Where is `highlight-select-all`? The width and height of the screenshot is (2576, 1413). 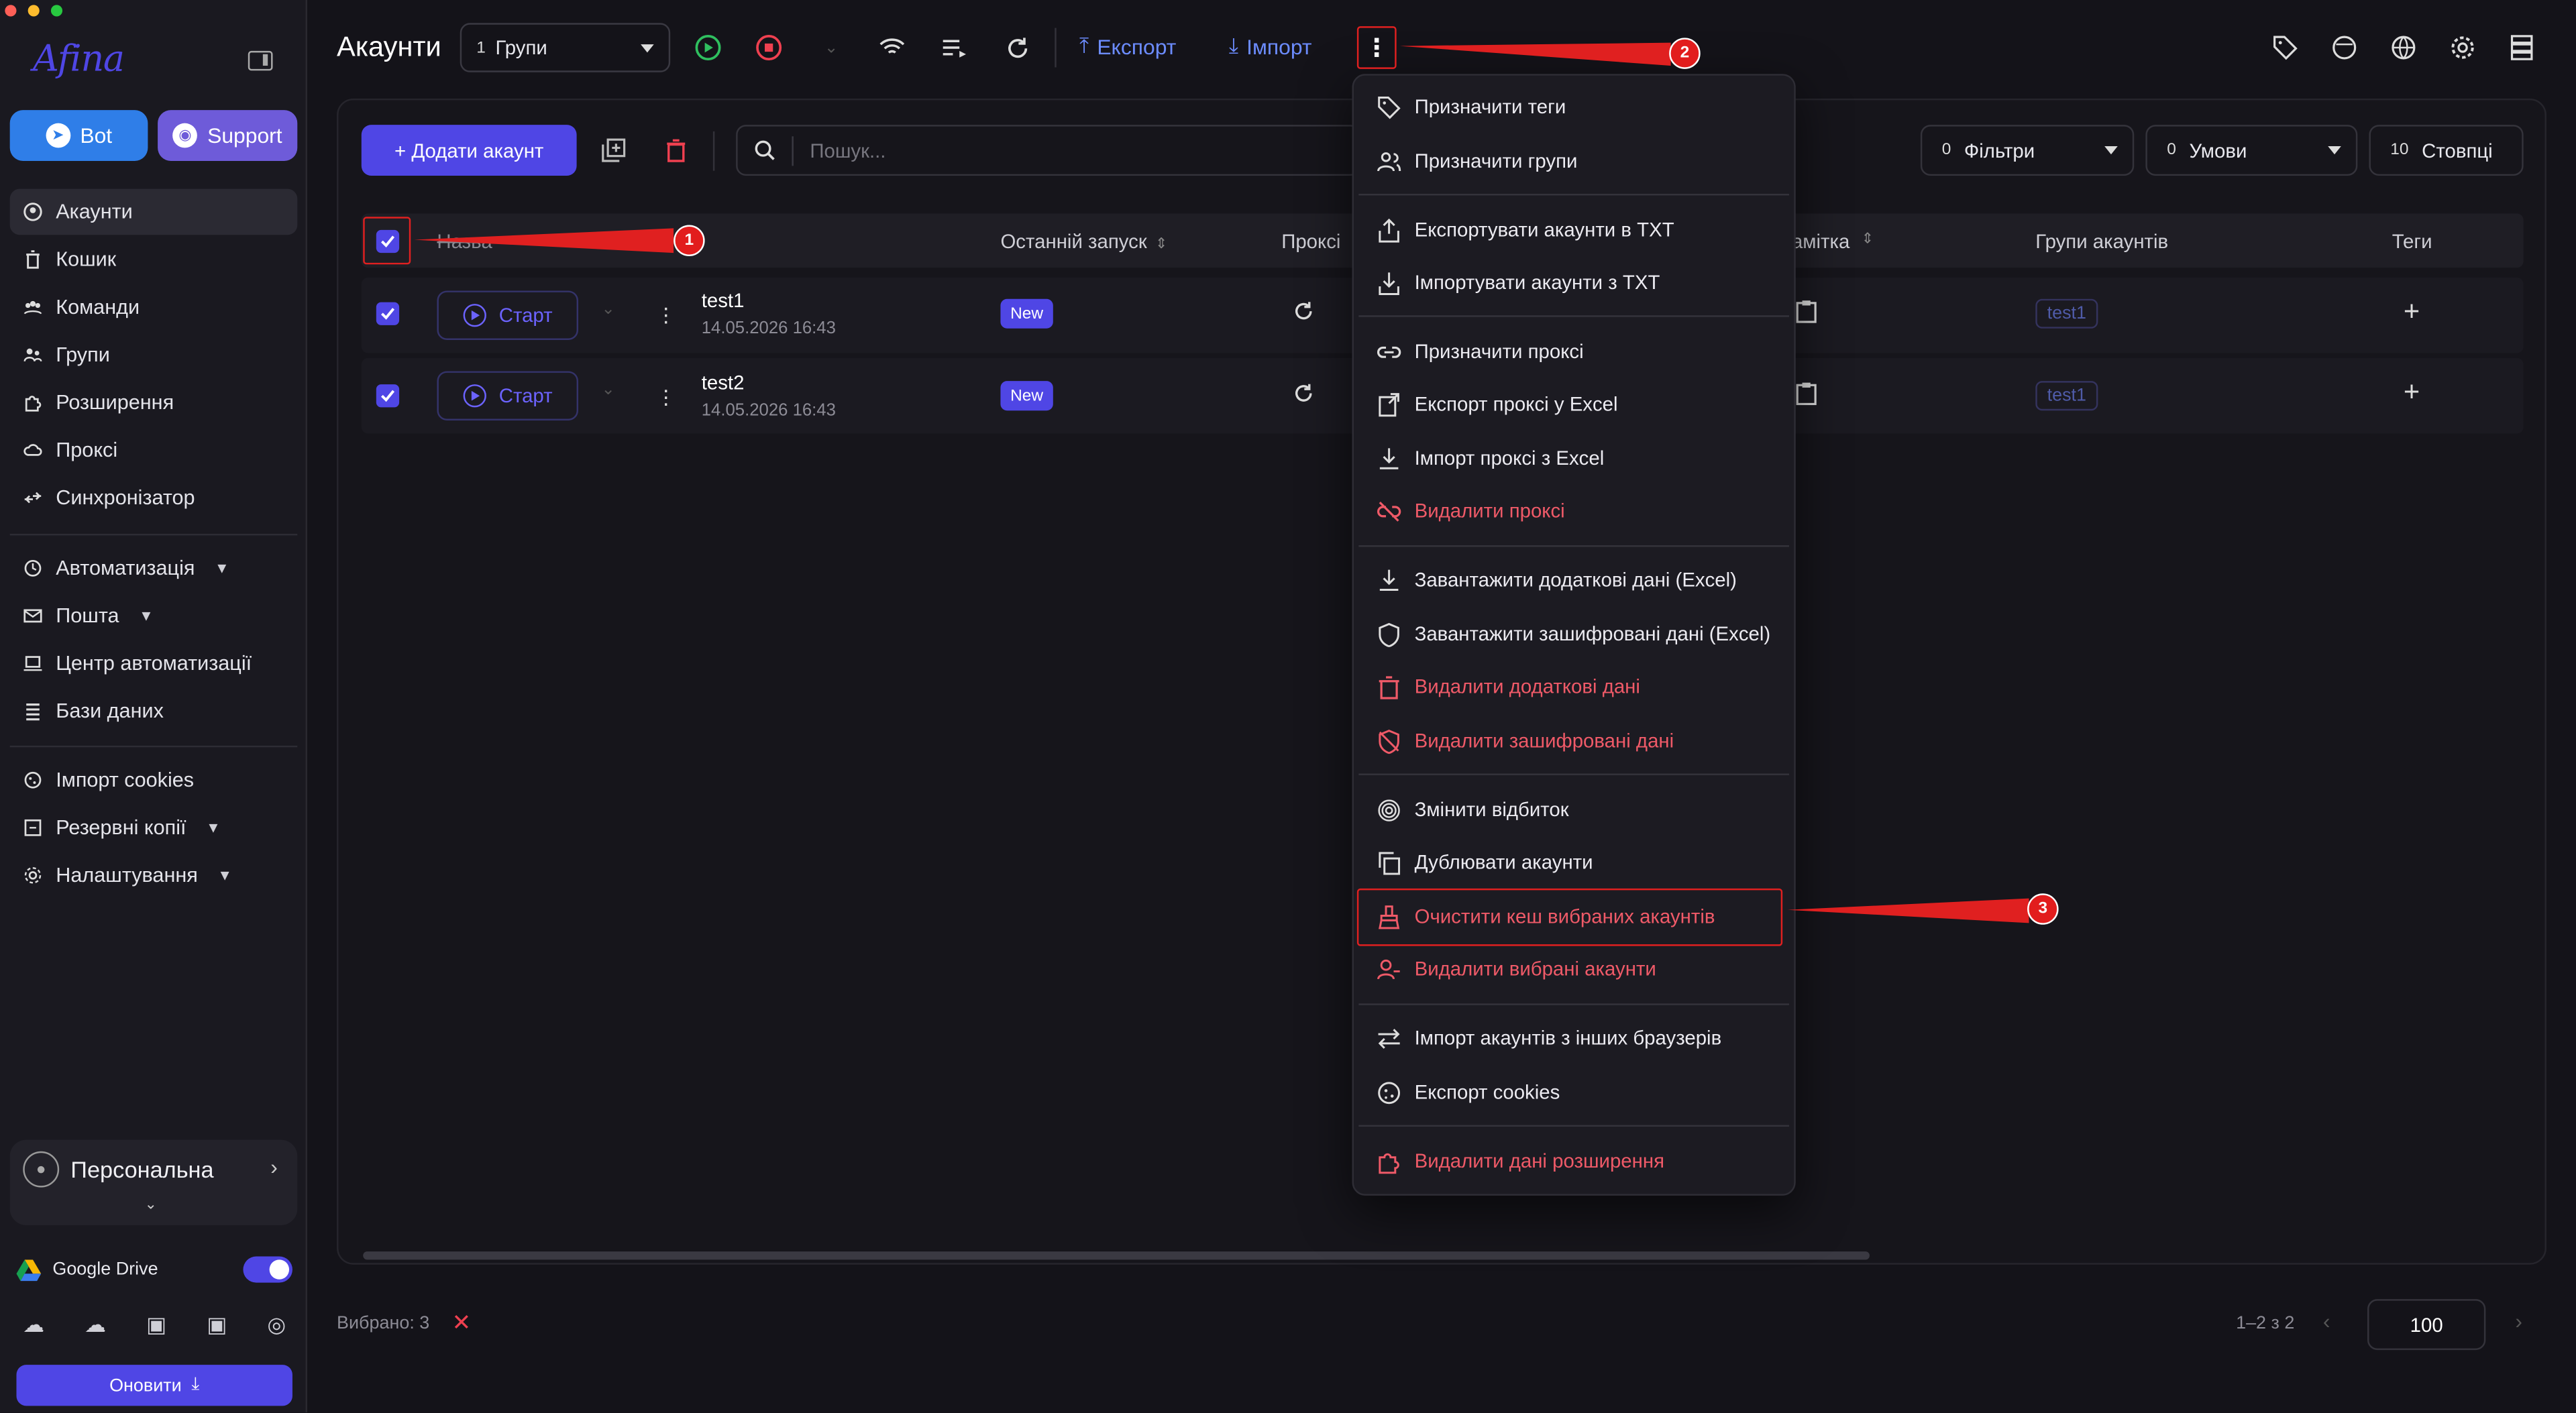
highlight-select-all is located at coordinates (387, 241).